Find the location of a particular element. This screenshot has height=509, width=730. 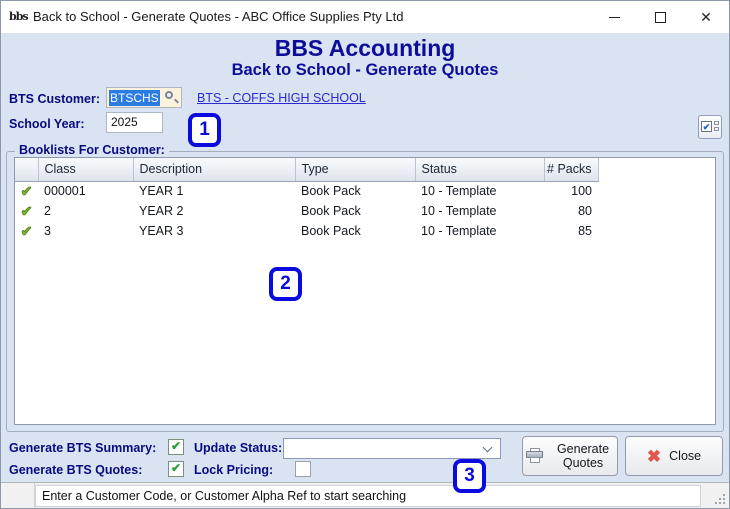

cell-packs: 85 is located at coordinates (585, 231).